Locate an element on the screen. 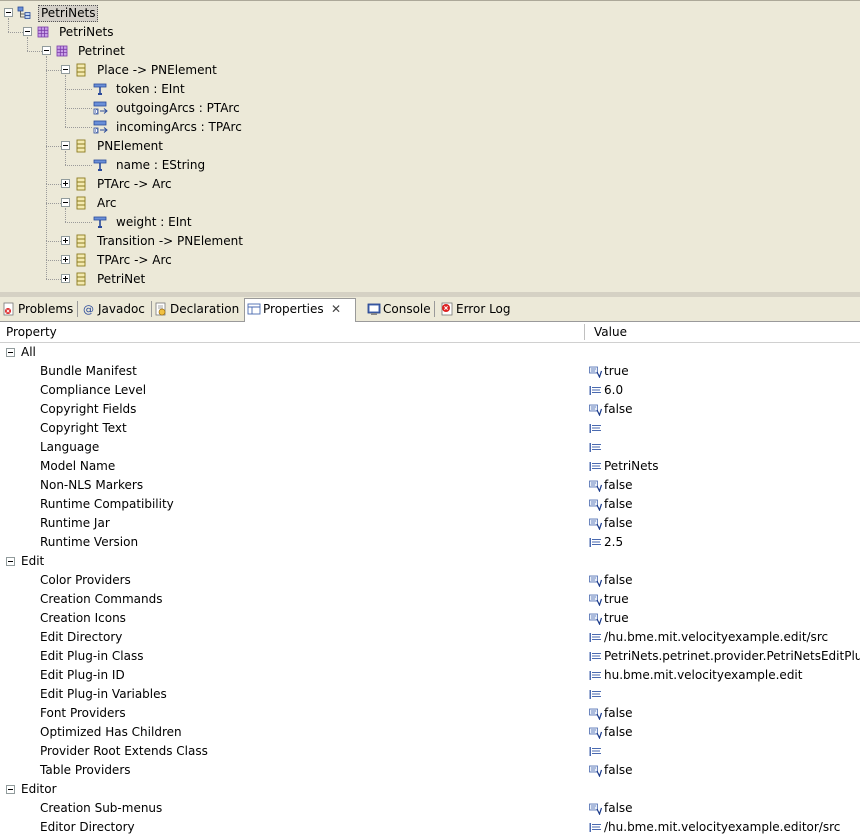  tree-node-label: PTArc -> Arc is located at coordinates (134, 184).